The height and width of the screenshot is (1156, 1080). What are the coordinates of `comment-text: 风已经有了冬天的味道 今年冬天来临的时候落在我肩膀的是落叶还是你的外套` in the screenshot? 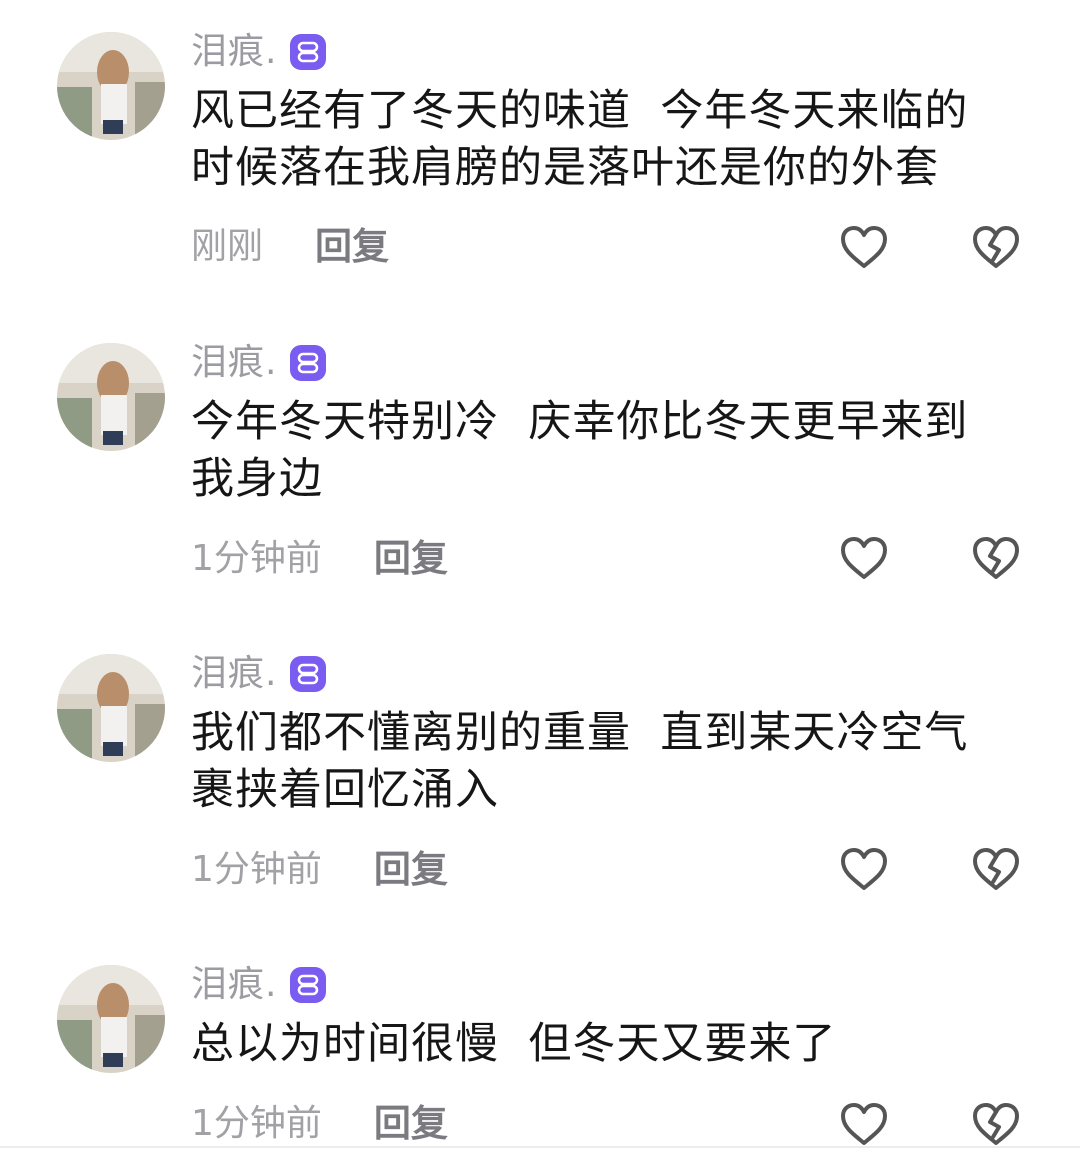 It's located at (580, 139).